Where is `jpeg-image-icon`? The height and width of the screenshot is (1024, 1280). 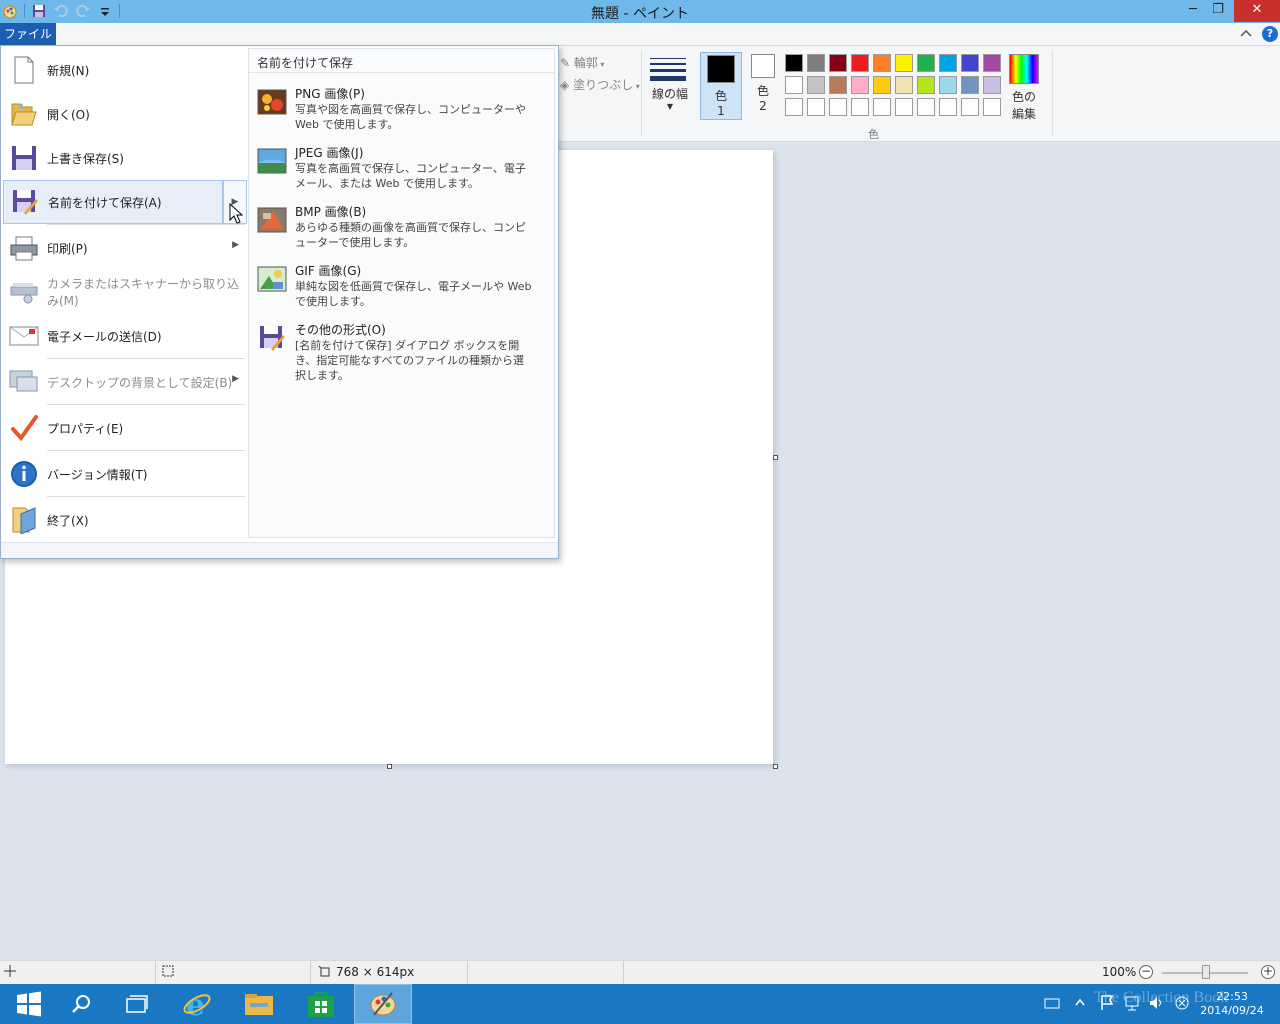
jpeg-image-icon is located at coordinates (272, 161).